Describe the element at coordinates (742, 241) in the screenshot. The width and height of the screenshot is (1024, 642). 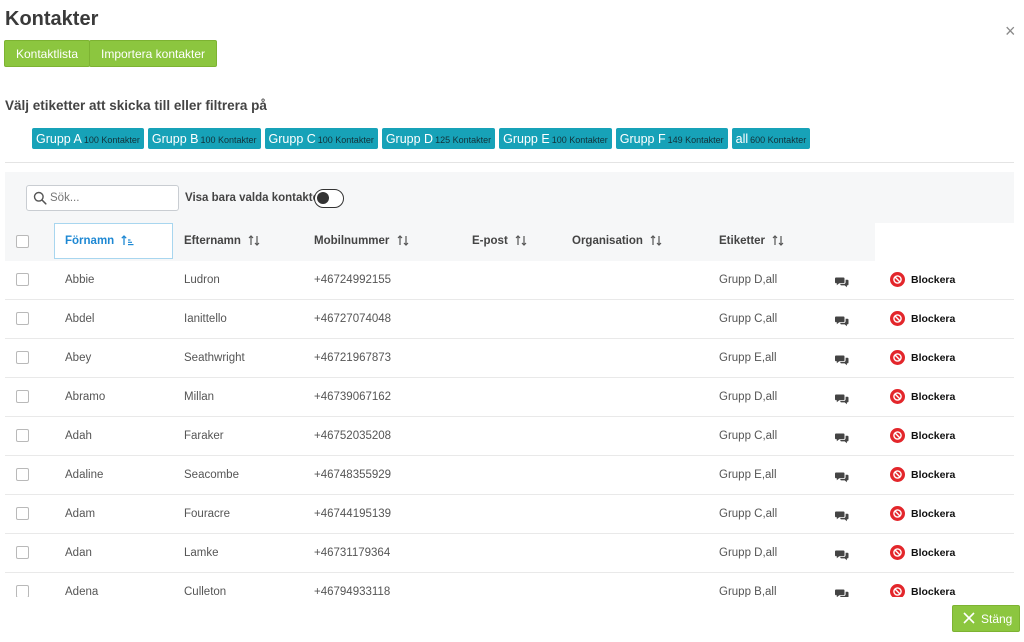
I see `column-label: Etiketter` at that location.